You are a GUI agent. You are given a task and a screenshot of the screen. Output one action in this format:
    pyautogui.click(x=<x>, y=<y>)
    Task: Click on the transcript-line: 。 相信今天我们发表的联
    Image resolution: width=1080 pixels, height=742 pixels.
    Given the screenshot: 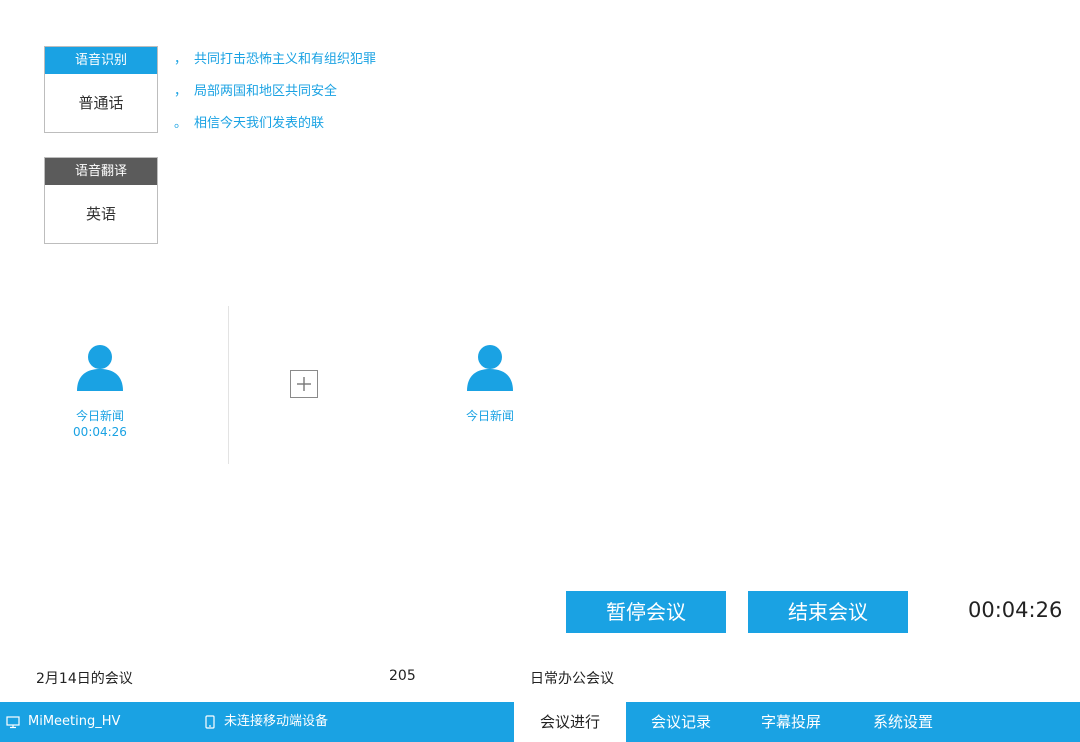 What is the action you would take?
    pyautogui.click(x=275, y=128)
    